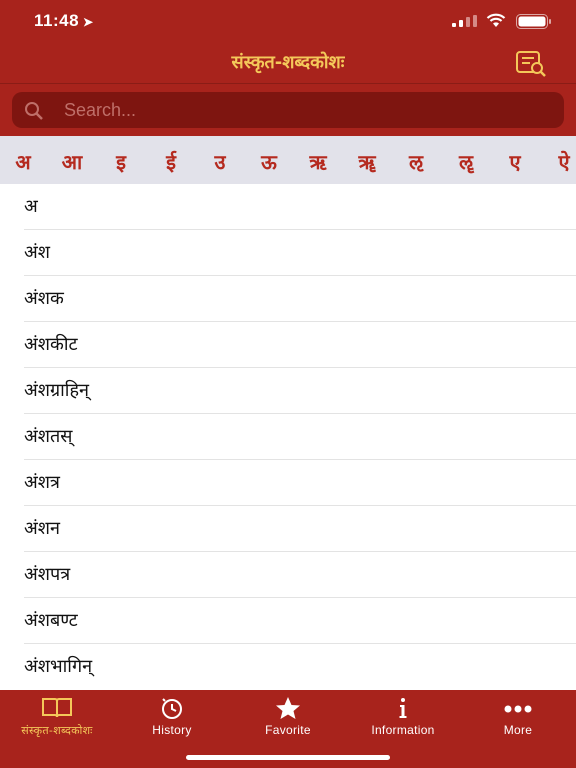 The width and height of the screenshot is (576, 768). I want to click on word-text: अंशक, so click(44, 298).